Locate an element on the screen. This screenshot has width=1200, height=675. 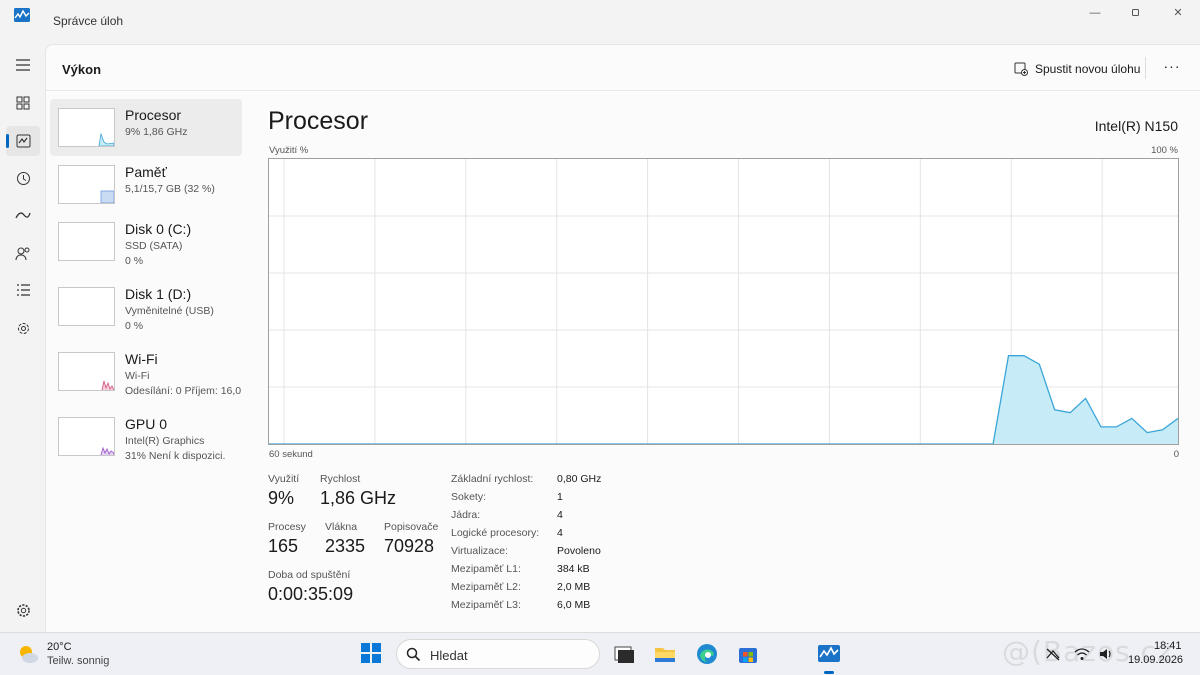
details-icon is located at coordinates (23, 290).